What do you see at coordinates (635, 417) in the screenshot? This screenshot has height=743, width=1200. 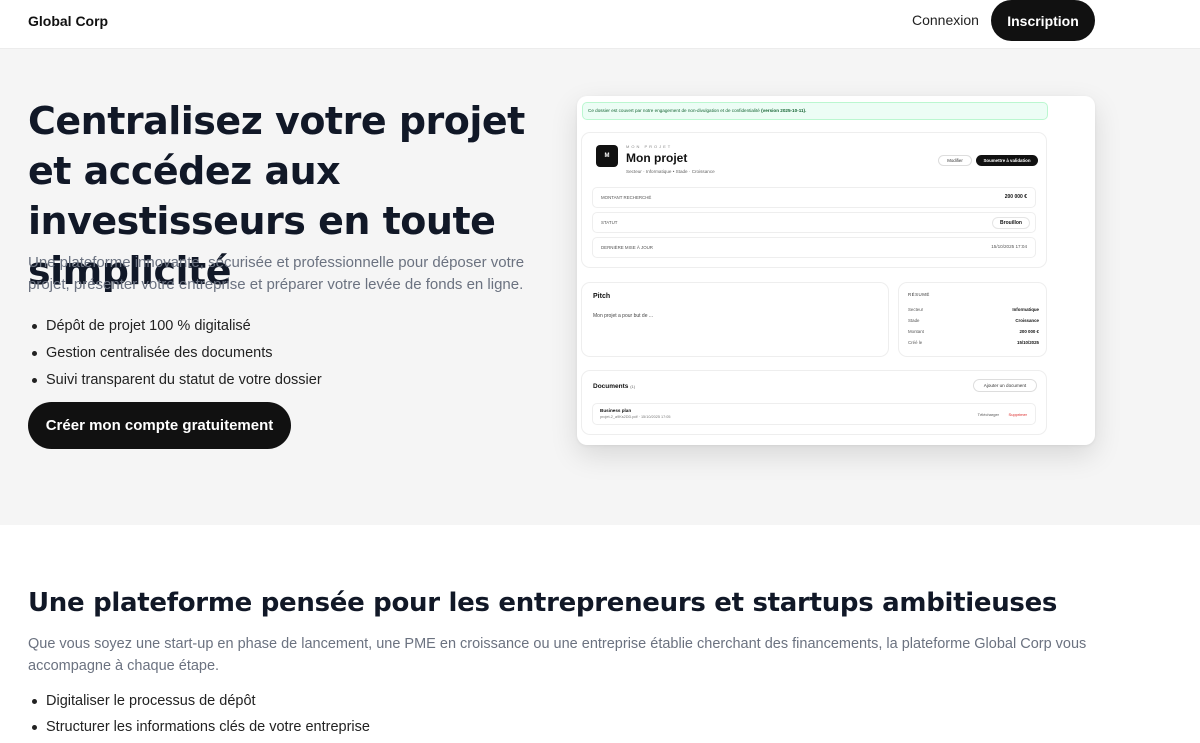 I see `document-meta: projet-2_a9Ks2DD.pdf · 15/10/2025 17:05` at bounding box center [635, 417].